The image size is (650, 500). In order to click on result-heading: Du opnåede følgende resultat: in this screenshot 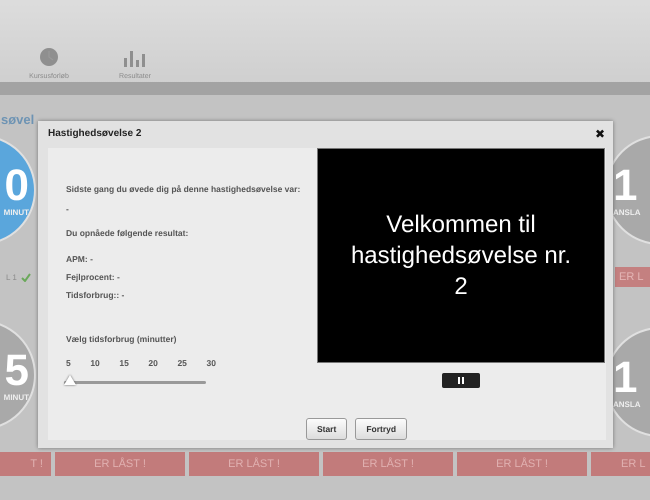, I will do `click(128, 233)`.